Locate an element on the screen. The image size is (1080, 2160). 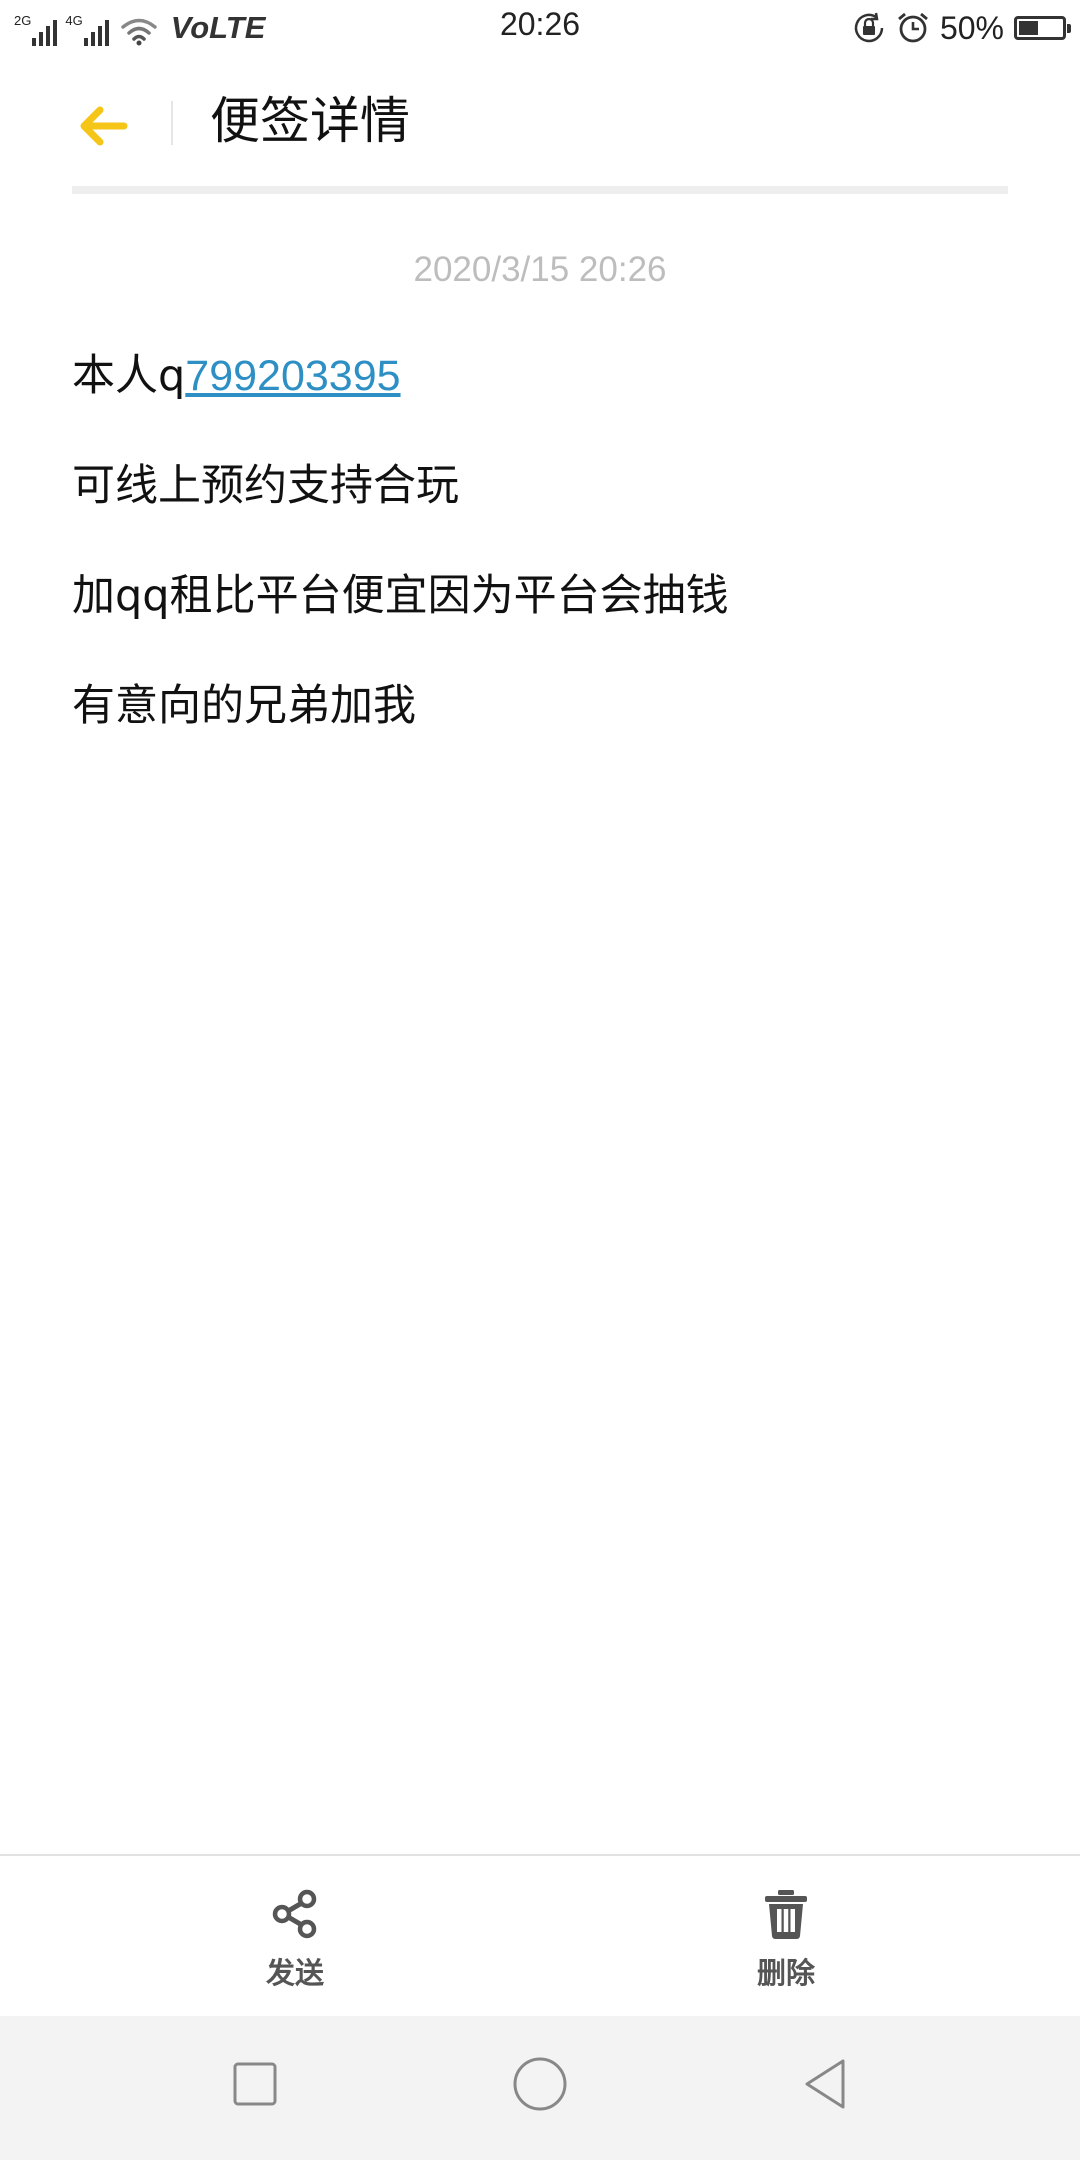
header-divider-rule is located at coordinates (540, 190).